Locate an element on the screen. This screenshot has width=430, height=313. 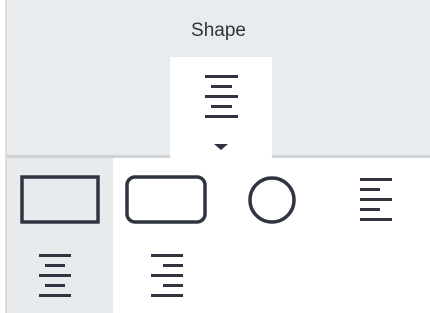
circle-shape-option is located at coordinates (272, 197).